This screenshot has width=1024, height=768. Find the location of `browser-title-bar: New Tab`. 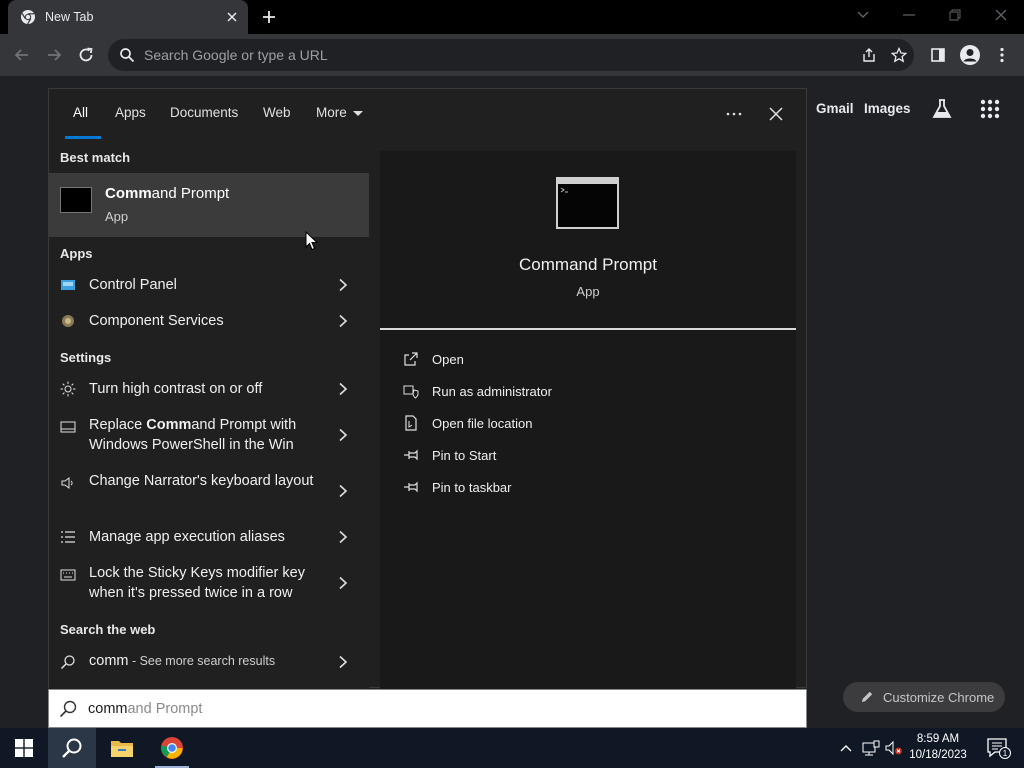

browser-title-bar: New Tab is located at coordinates (512, 17).